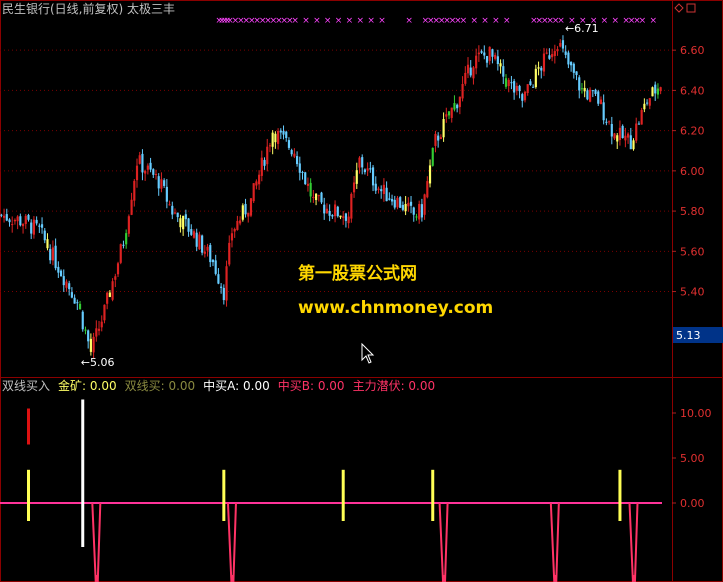  What do you see at coordinates (88, 8) in the screenshot?
I see `chart-title: 民生银行(日线,前复权) 太极三丰` at bounding box center [88, 8].